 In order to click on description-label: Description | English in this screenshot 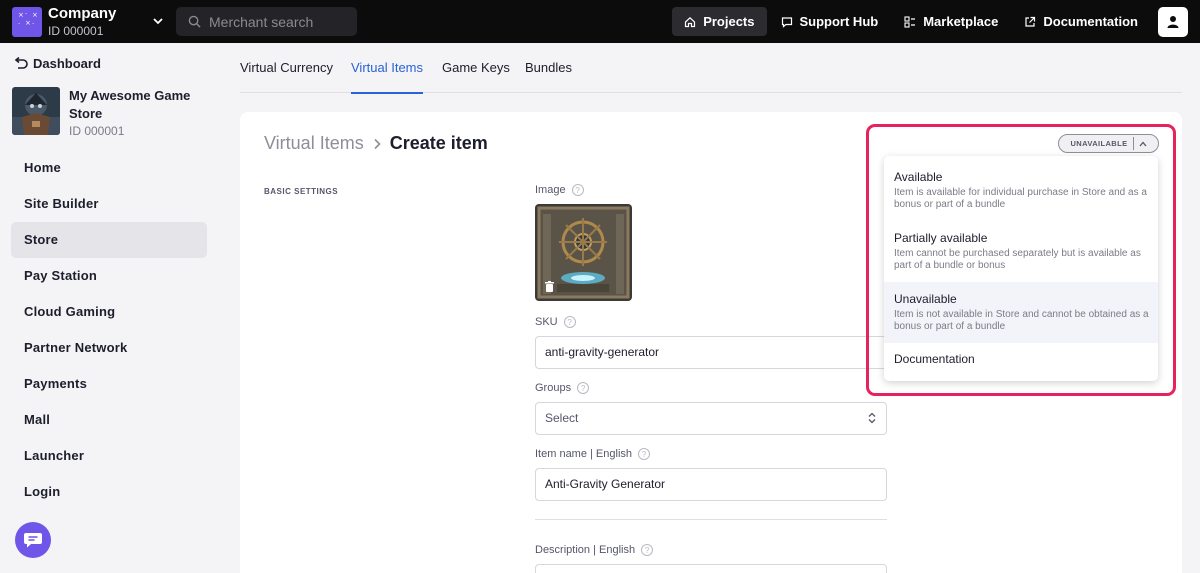, I will do `click(585, 550)`.